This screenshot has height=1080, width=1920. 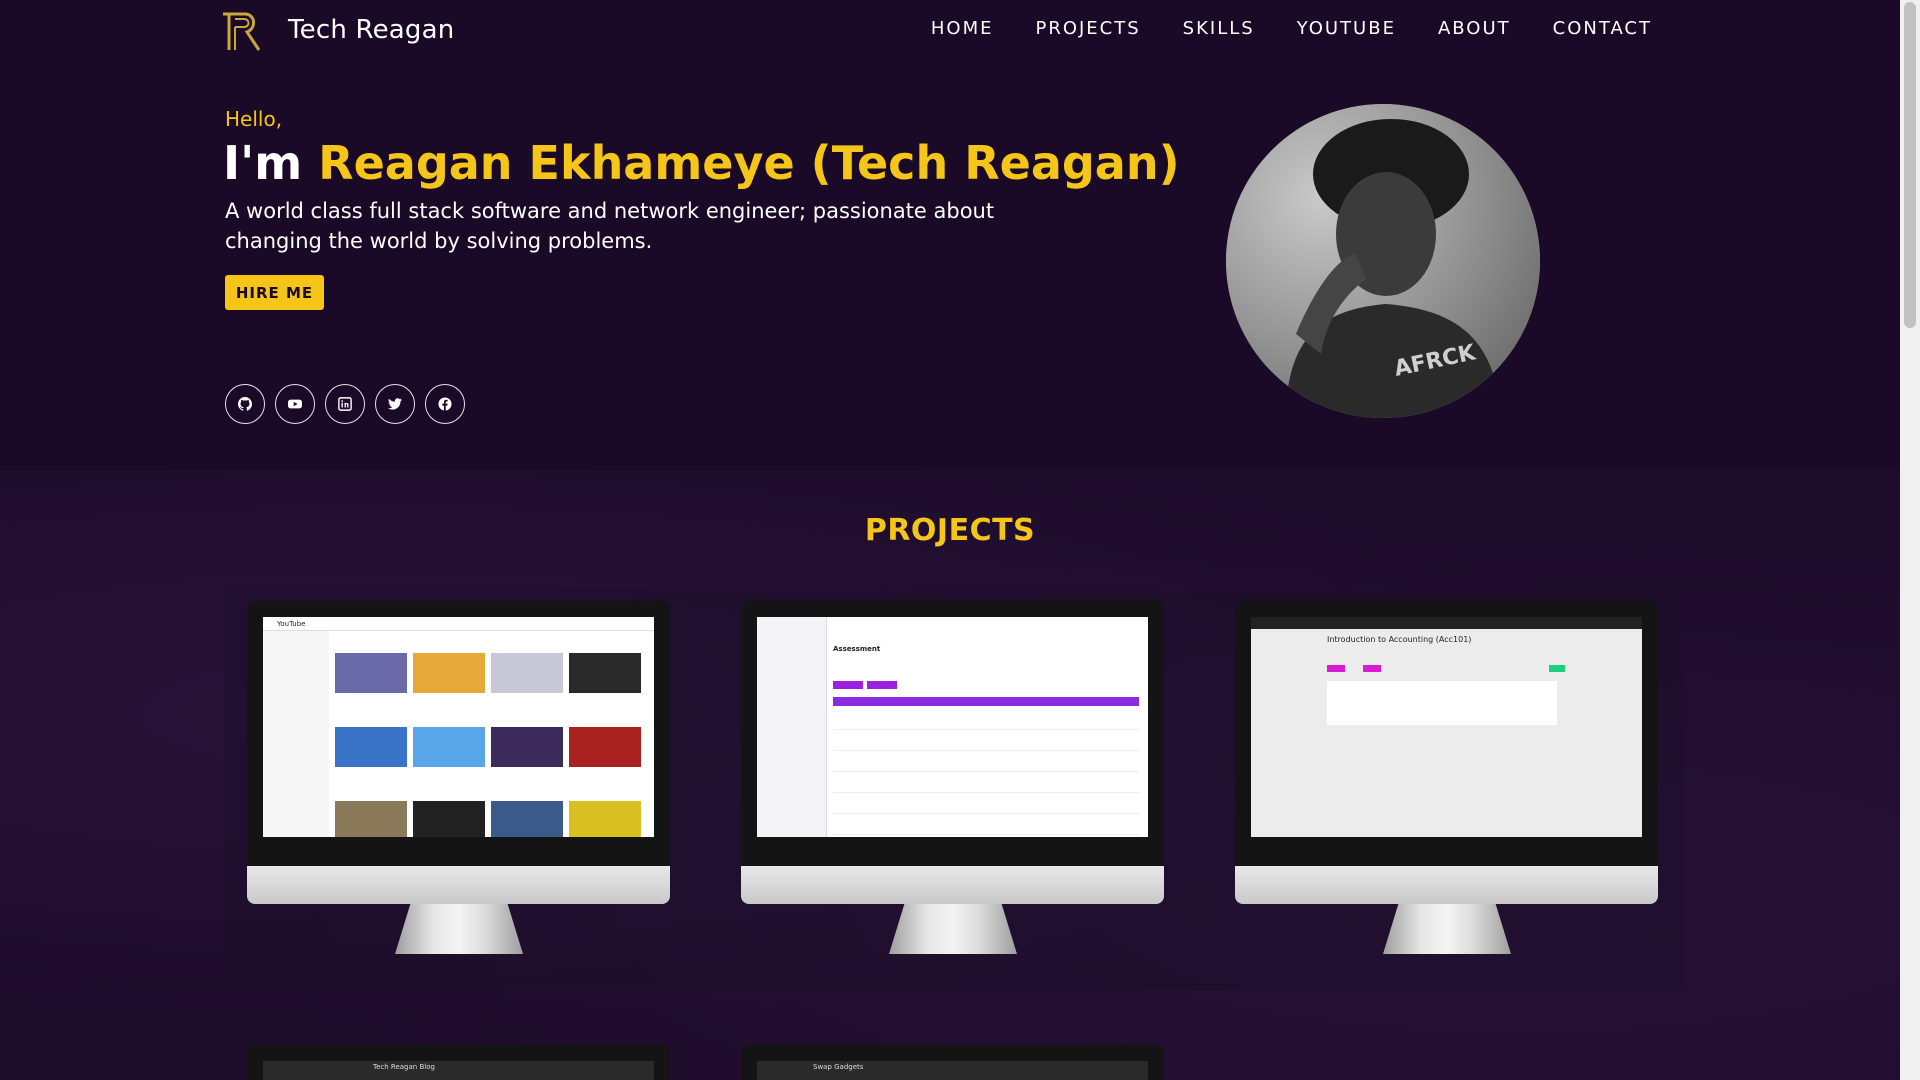 I want to click on facebook-icon, so click(x=445, y=404).